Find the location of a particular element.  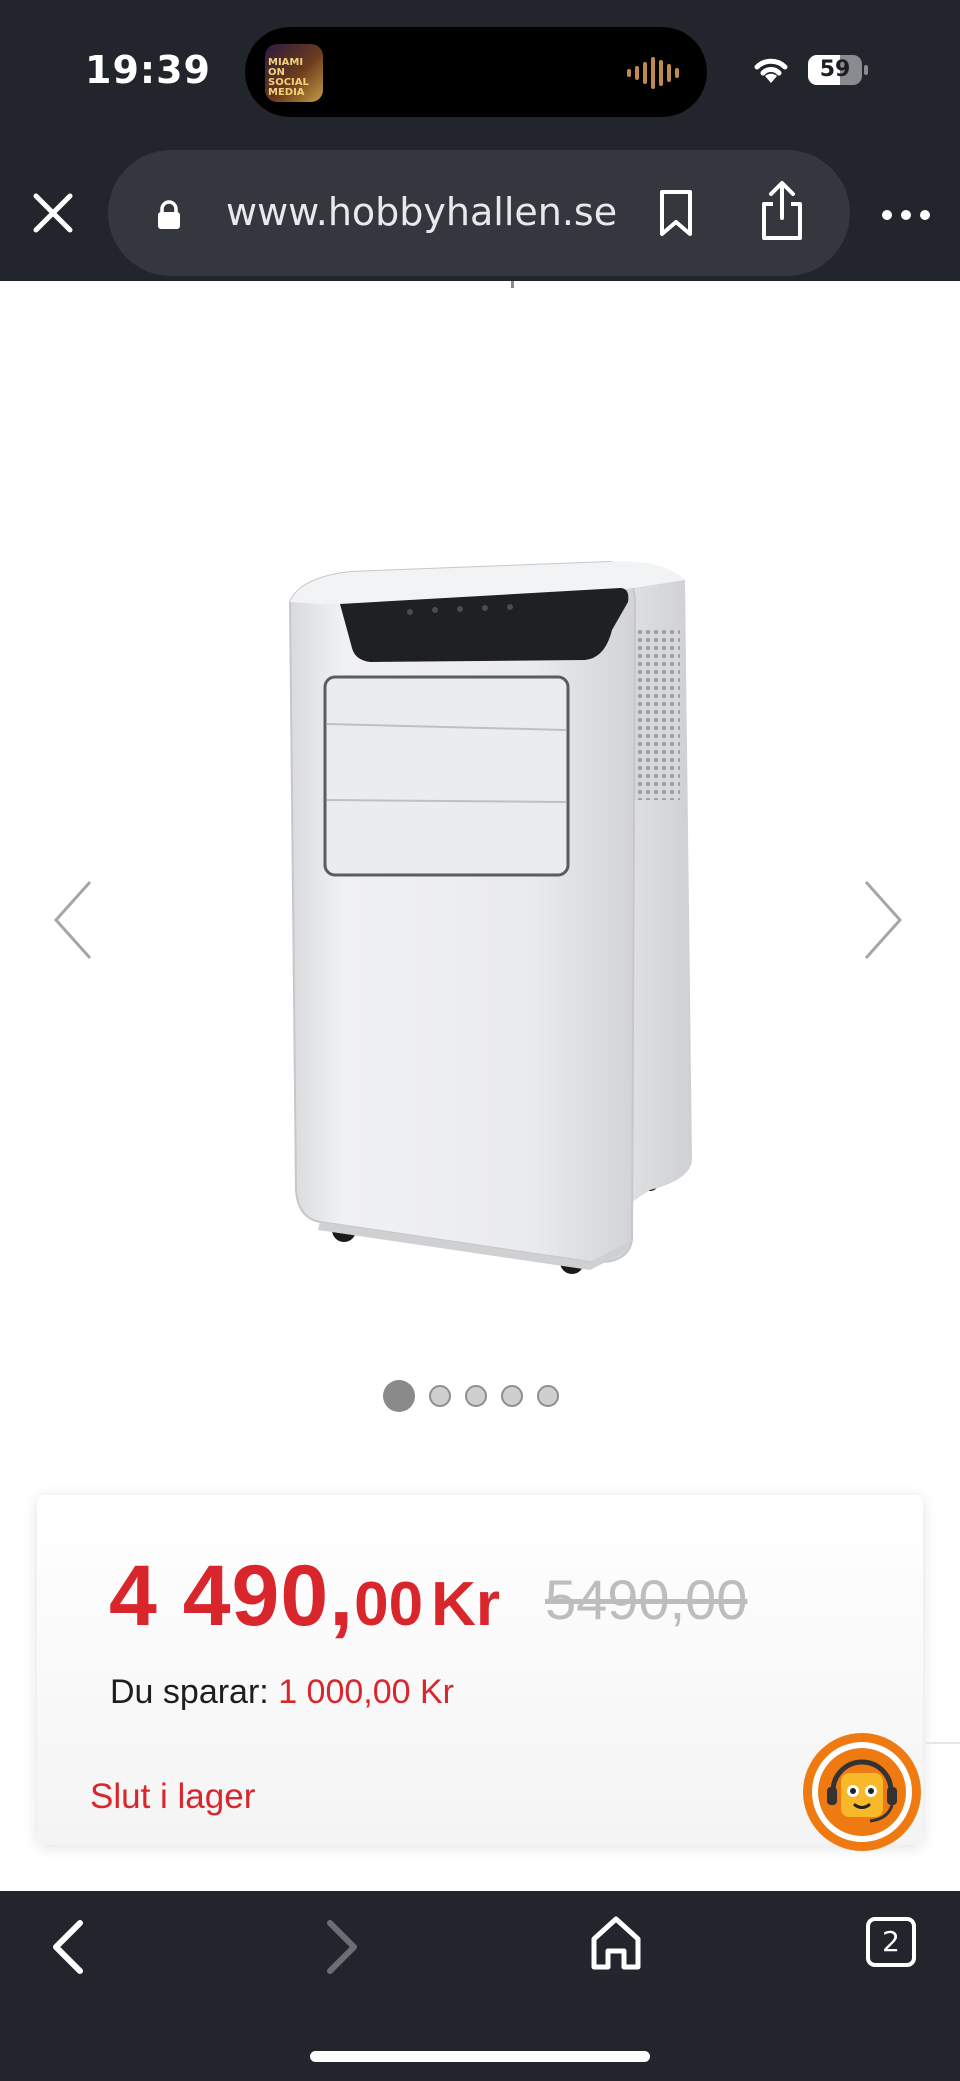

price-decimals: 00 is located at coordinates (389, 1604).